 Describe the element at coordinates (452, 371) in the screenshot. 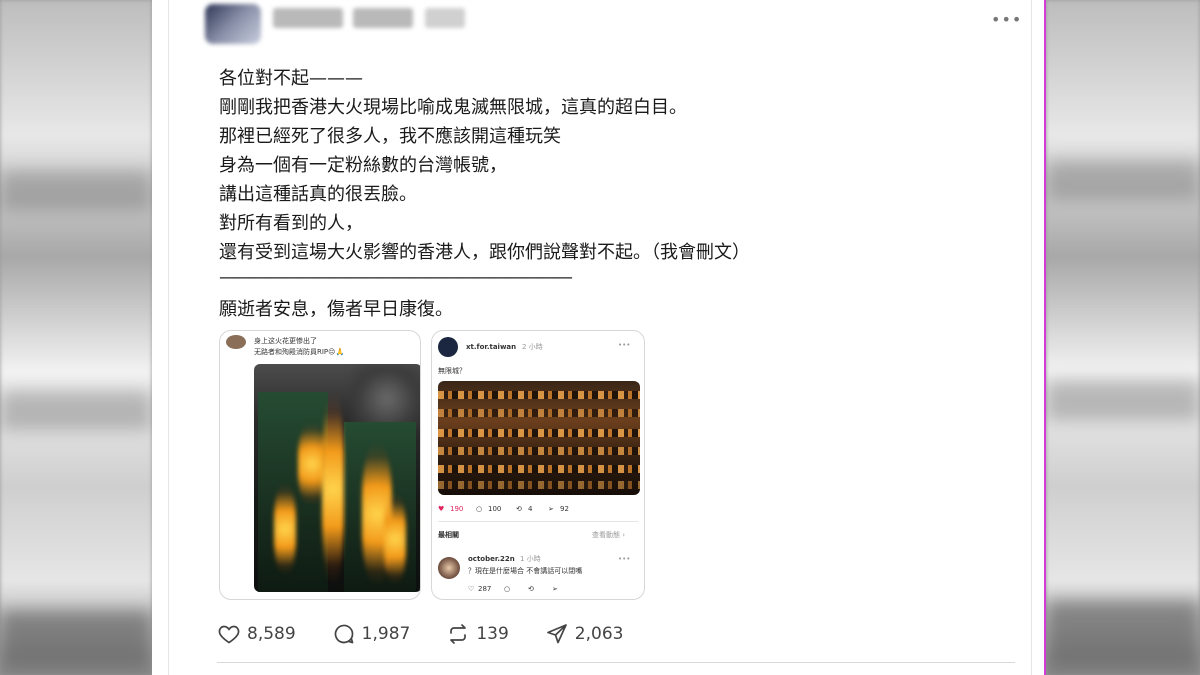

I see `embedded-caption: 無限城？` at that location.